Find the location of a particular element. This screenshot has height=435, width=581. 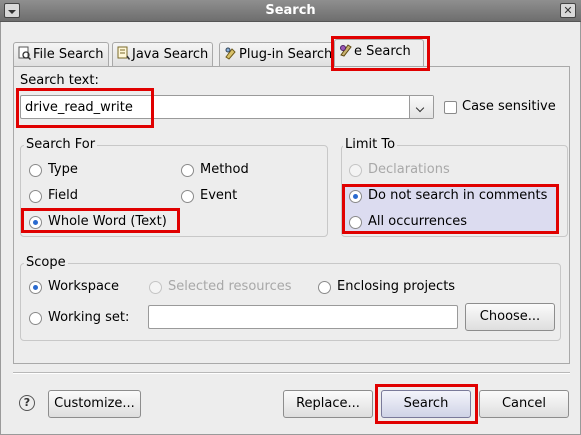

file-search-icon is located at coordinates (24, 53).